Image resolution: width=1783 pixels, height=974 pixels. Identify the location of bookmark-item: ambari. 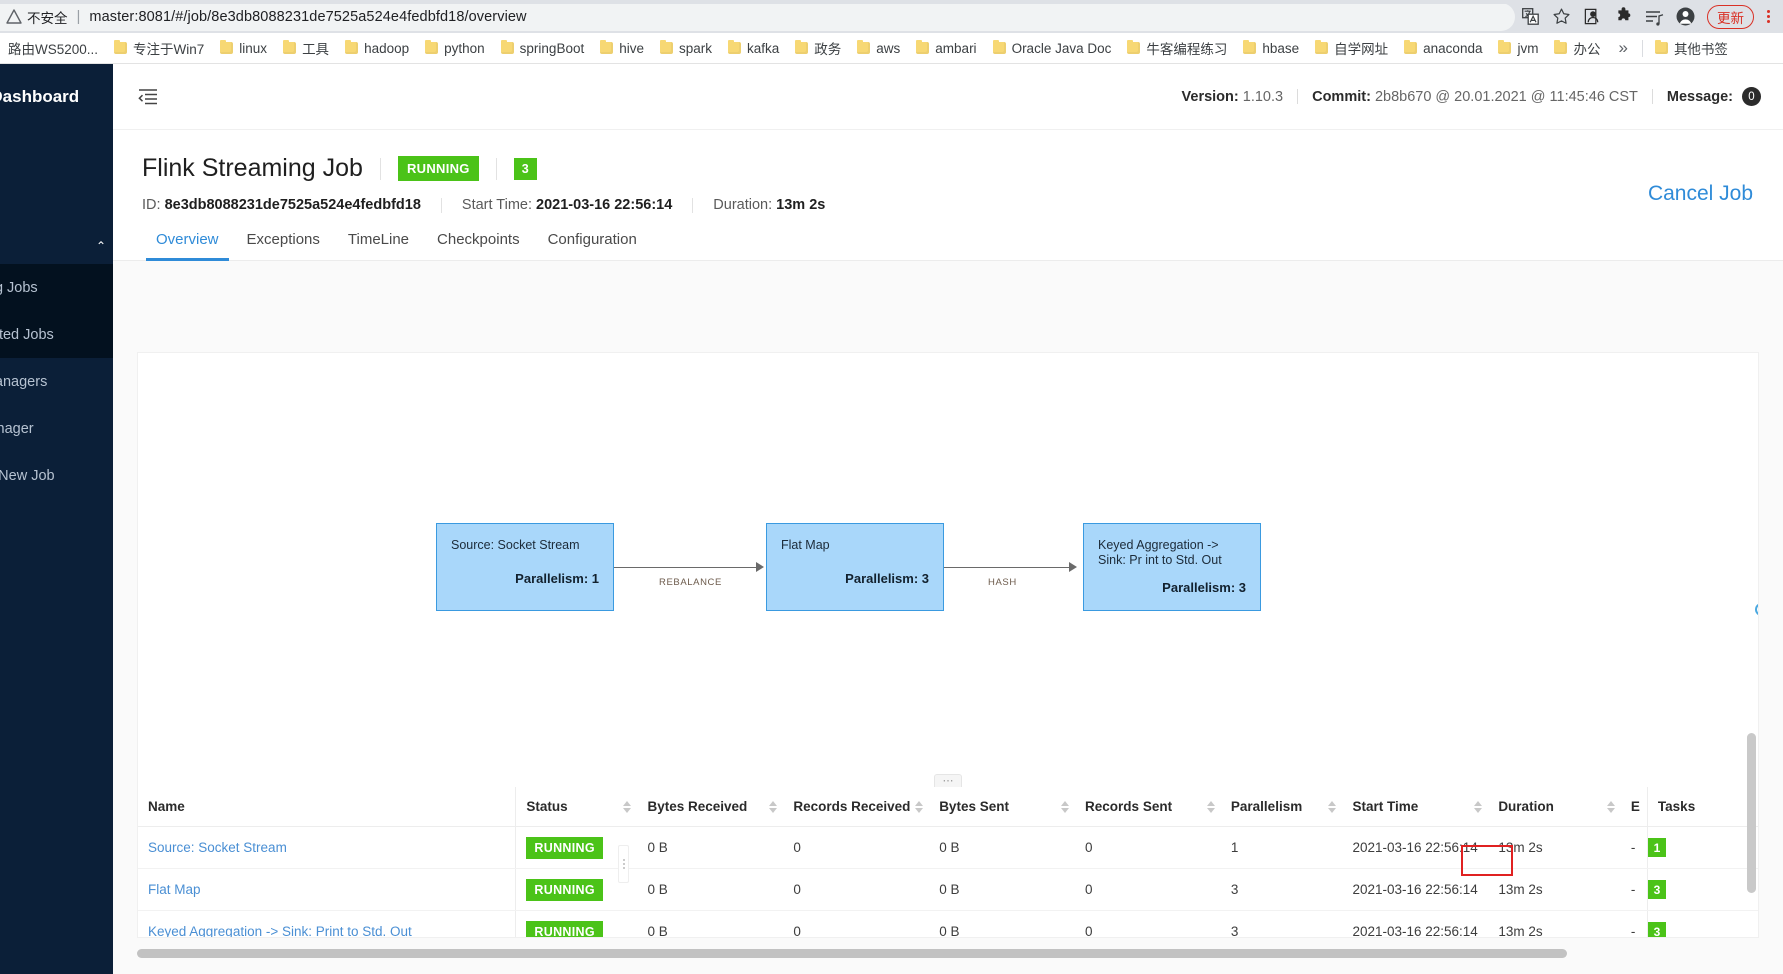
(946, 48).